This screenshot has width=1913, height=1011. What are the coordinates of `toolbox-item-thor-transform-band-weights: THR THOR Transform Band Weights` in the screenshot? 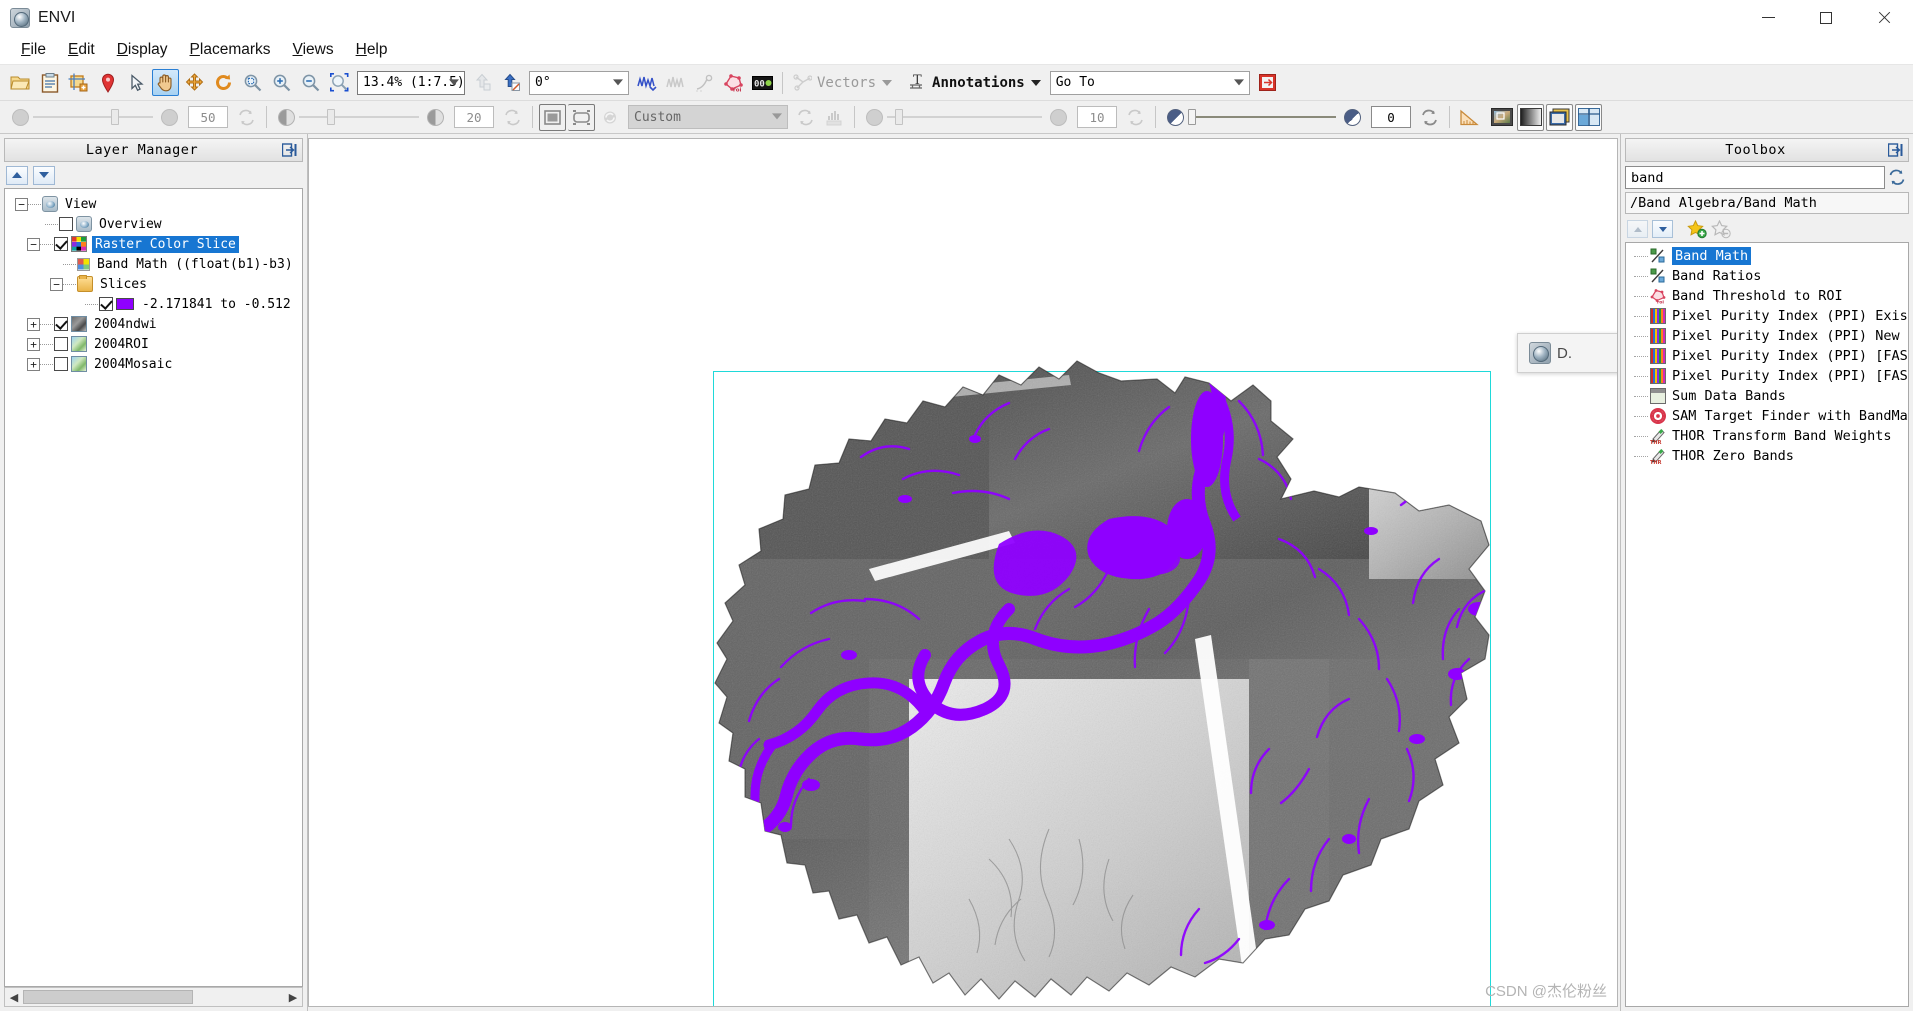 It's located at (1767, 436).